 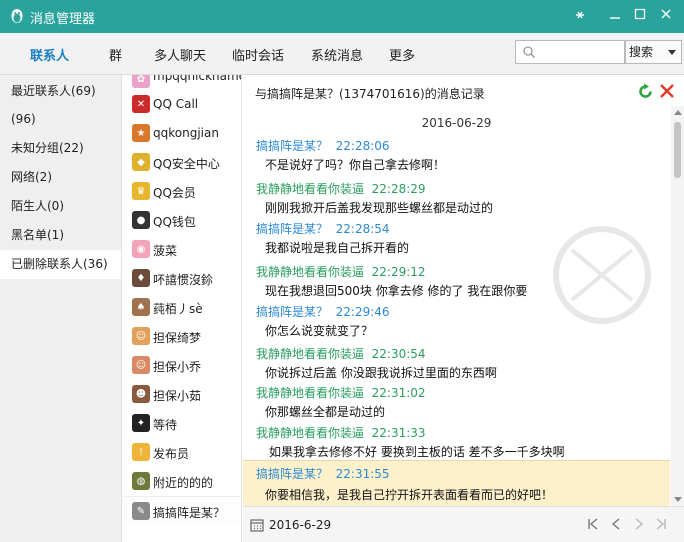 I want to click on previous-page-icon, so click(x=616, y=524).